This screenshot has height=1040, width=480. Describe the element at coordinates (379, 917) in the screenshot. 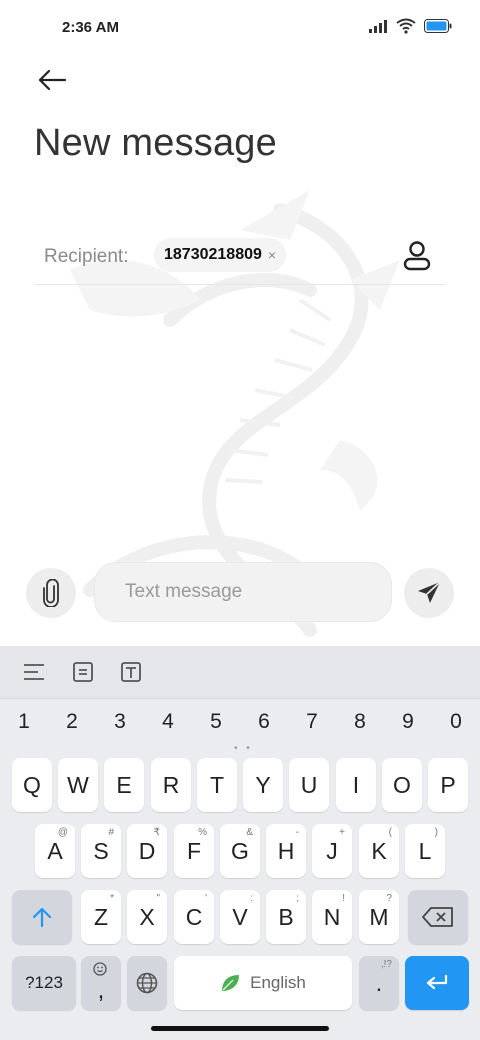

I see `key-m: ? M` at that location.